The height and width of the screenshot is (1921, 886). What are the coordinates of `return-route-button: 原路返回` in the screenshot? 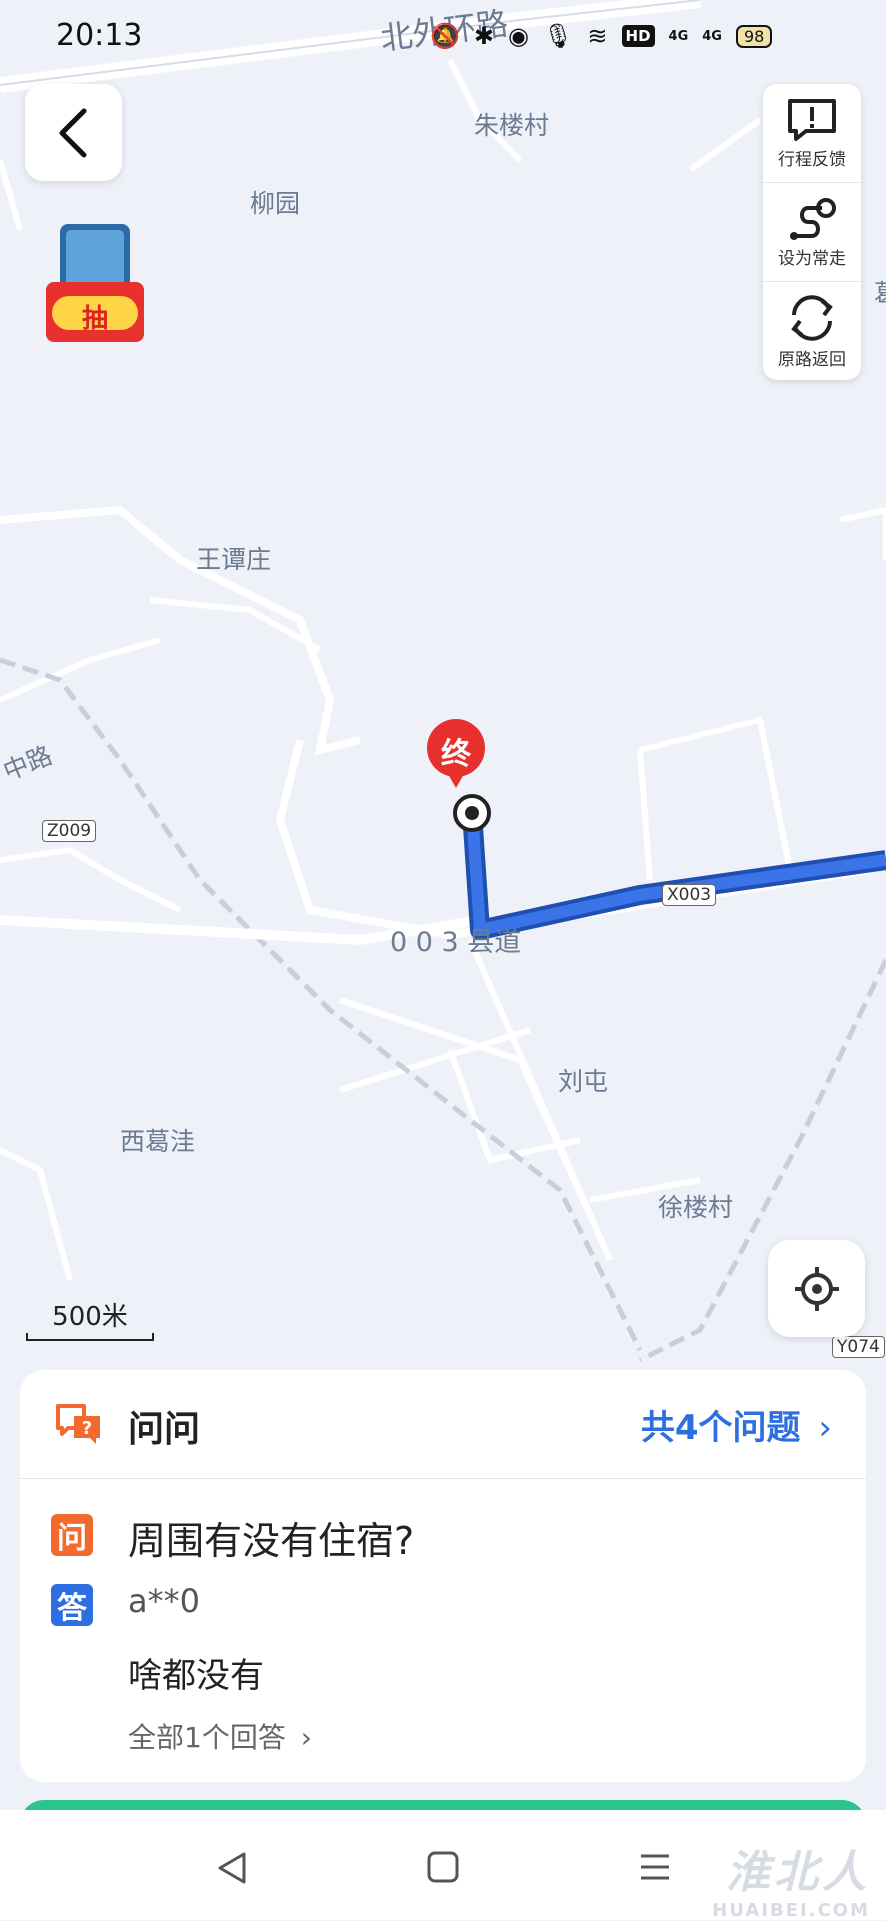 It's located at (812, 331).